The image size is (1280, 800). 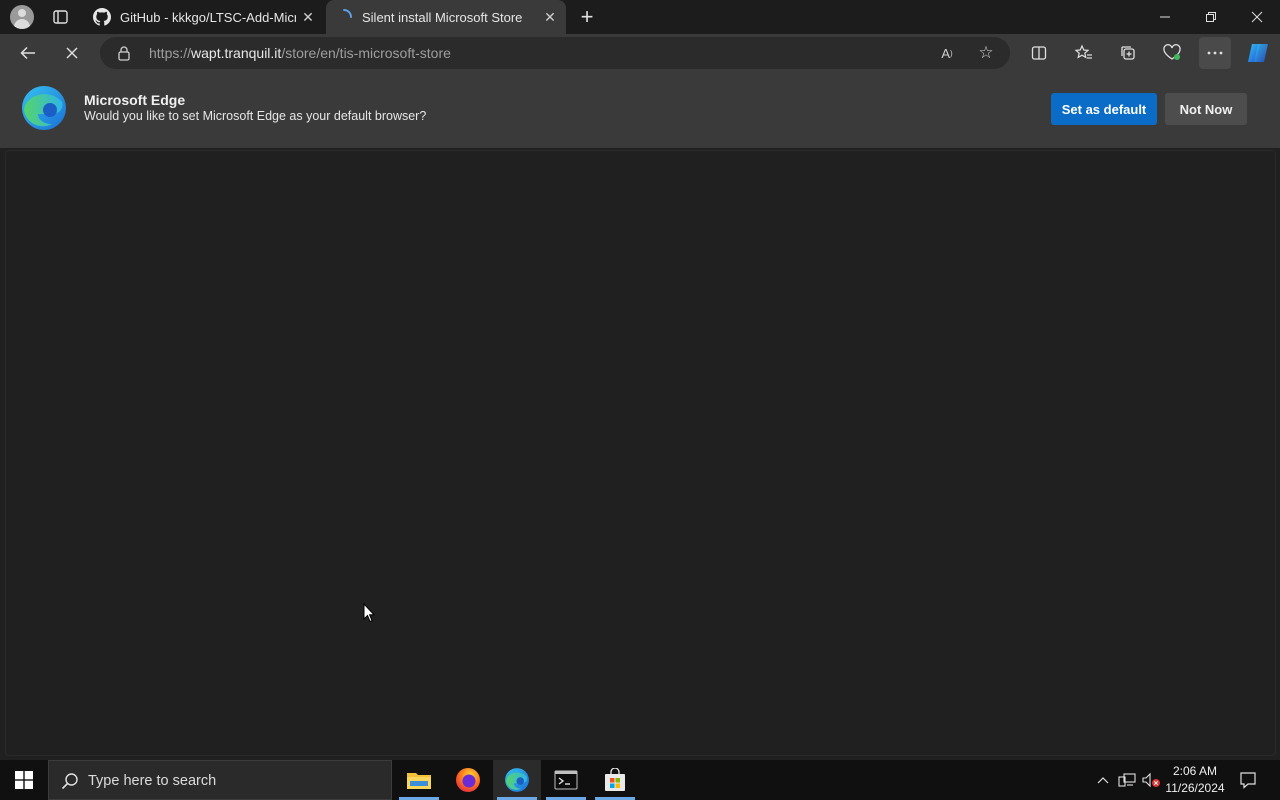 What do you see at coordinates (1211, 17) in the screenshot?
I see `restore-icon` at bounding box center [1211, 17].